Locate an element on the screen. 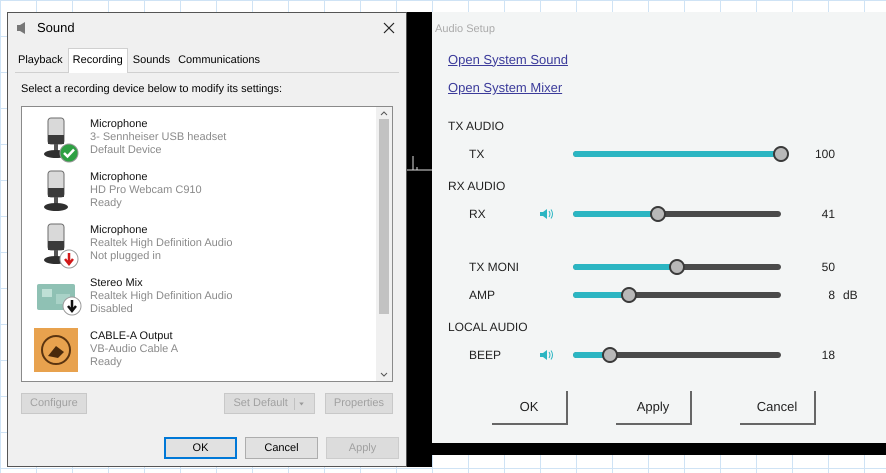  slider-label: TX MONI is located at coordinates (494, 267).